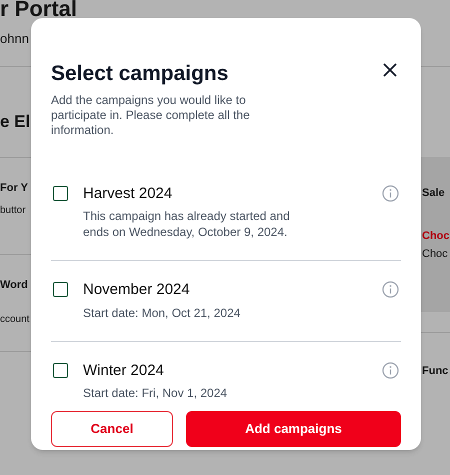 This screenshot has width=450, height=475. I want to click on dialog-title: Select campaigns, so click(139, 74).